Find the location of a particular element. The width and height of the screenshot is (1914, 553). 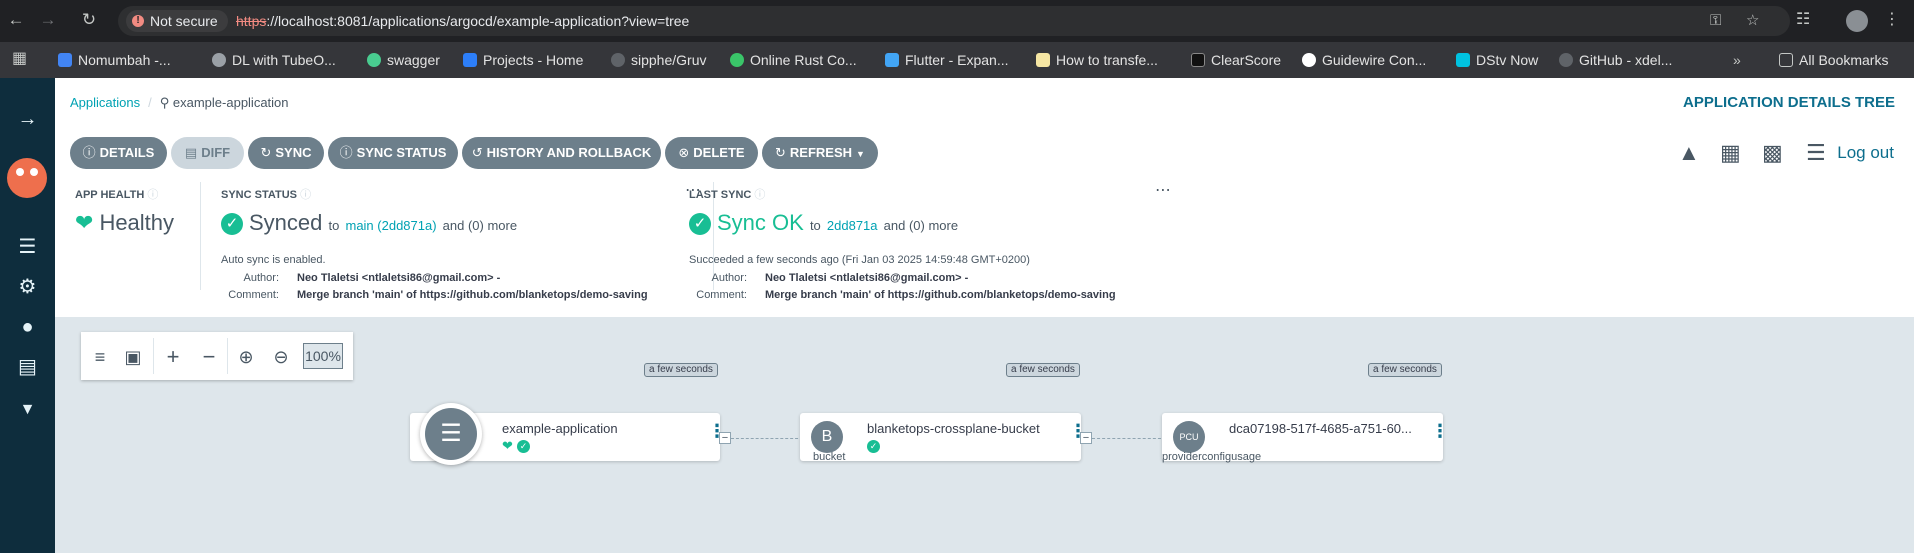

node-name: blanketops-crossplane-bucket is located at coordinates (953, 428).